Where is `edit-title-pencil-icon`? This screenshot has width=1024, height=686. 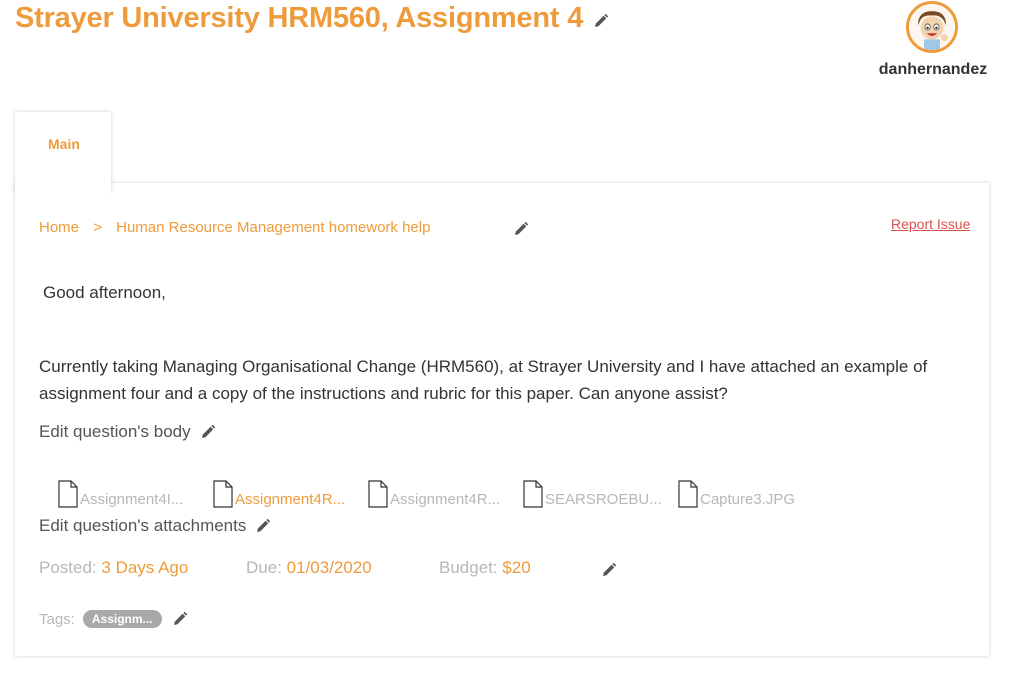
edit-title-pencil-icon is located at coordinates (601, 21).